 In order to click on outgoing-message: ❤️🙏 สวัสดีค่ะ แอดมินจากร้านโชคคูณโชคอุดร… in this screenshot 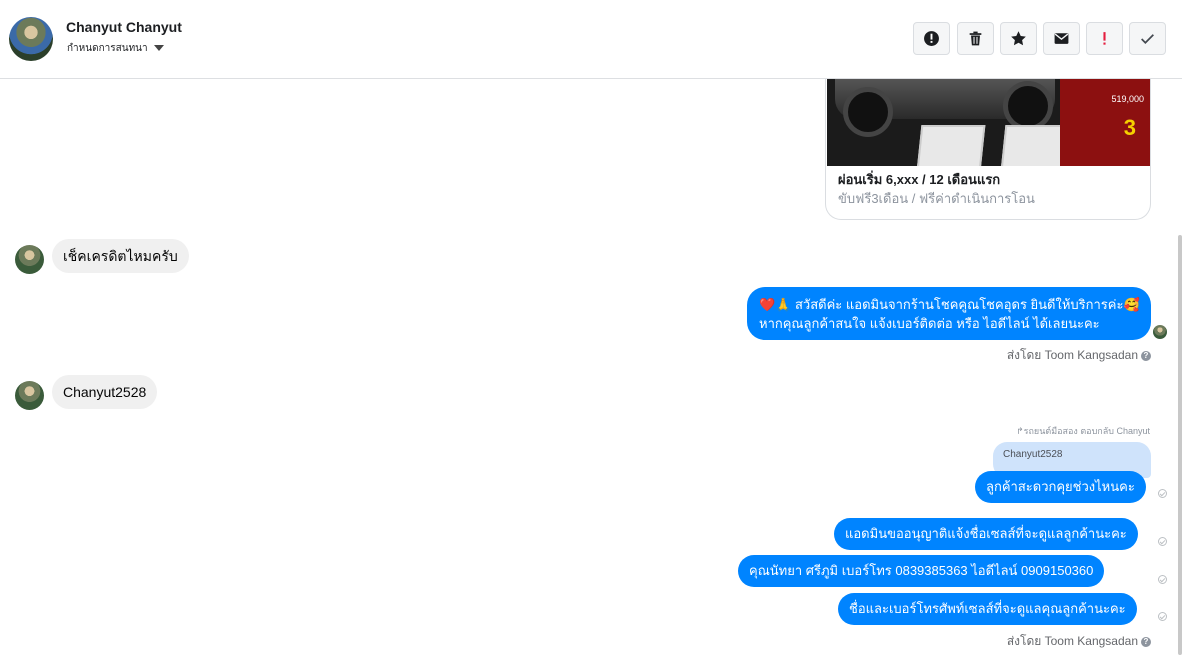, I will do `click(949, 313)`.